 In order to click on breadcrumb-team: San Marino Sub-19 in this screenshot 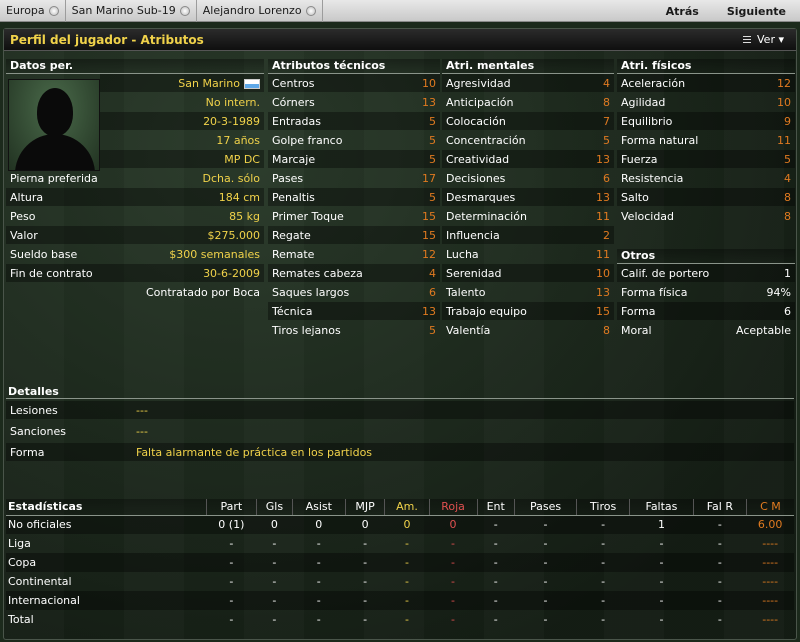, I will do `click(131, 11)`.